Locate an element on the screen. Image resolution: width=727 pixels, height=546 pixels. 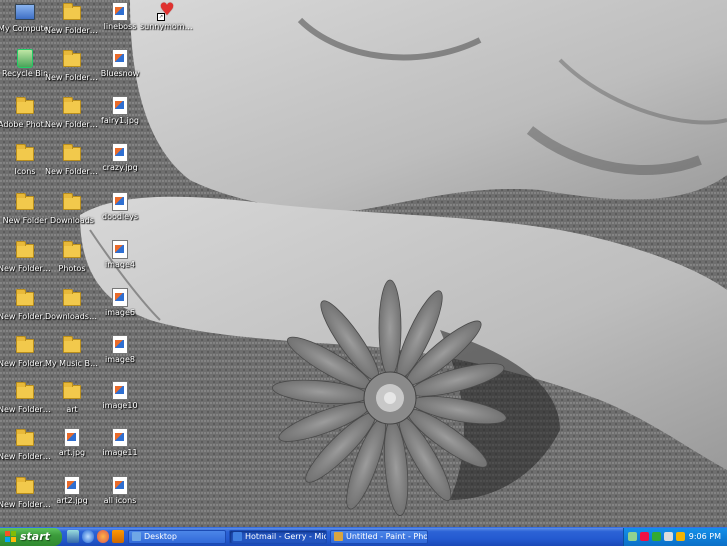
desktop-icon-sunnymoments: ♥↗sunnymoments is located at coordinates (167, 16).